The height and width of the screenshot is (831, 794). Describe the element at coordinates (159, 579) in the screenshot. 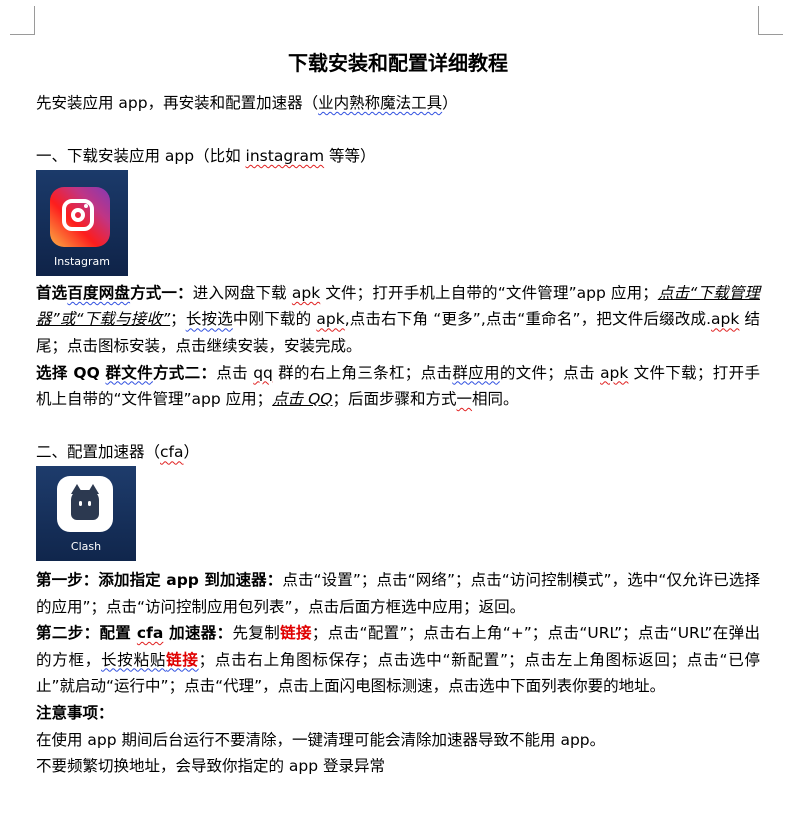

I see `bold-text: 第一步：添加指定 app 到加速器：` at that location.